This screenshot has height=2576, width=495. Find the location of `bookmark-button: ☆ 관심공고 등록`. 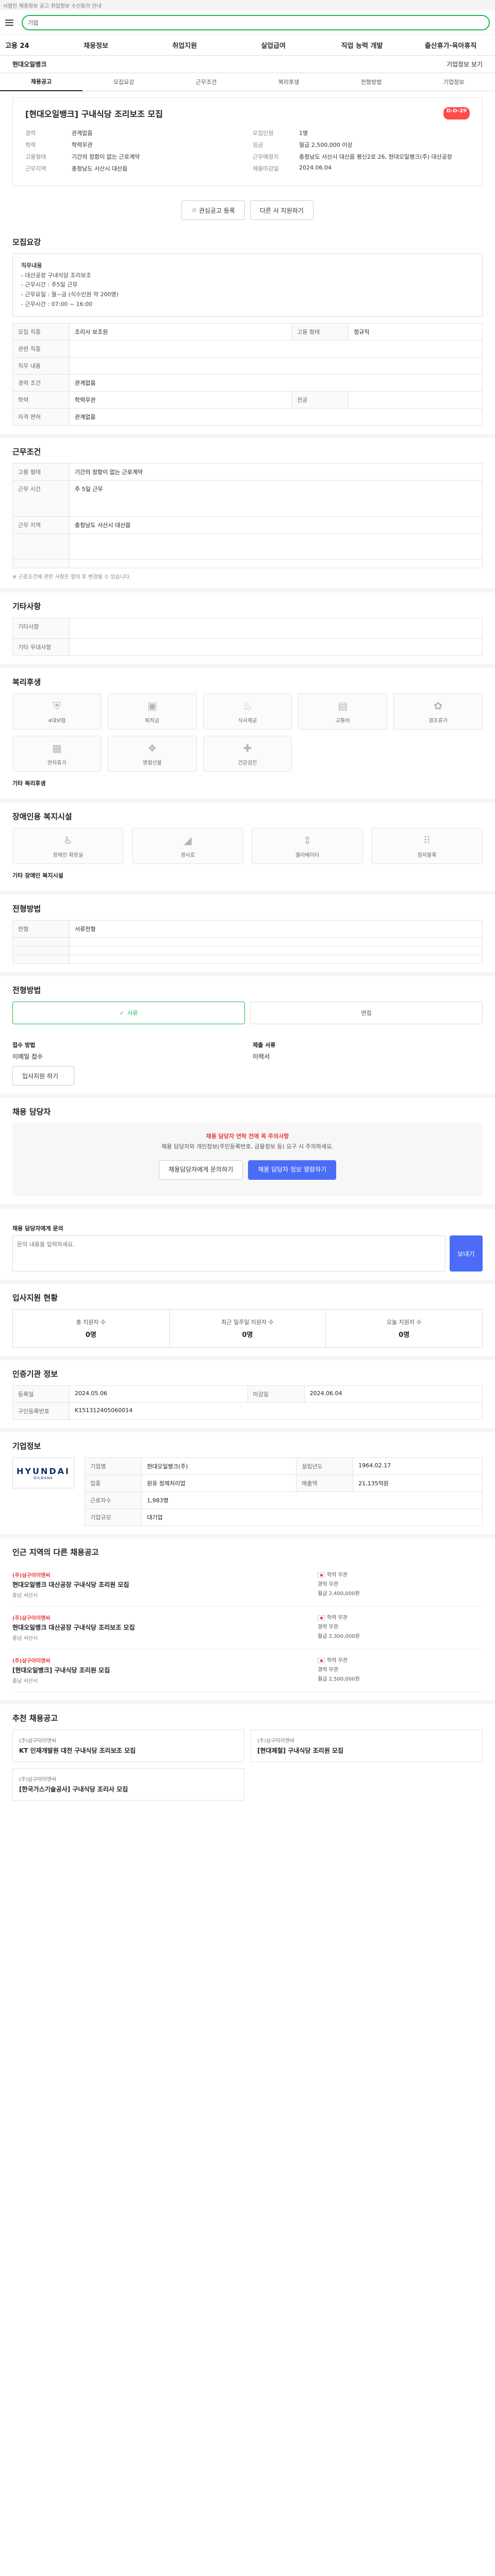

bookmark-button: ☆ 관심공고 등록 is located at coordinates (213, 210).